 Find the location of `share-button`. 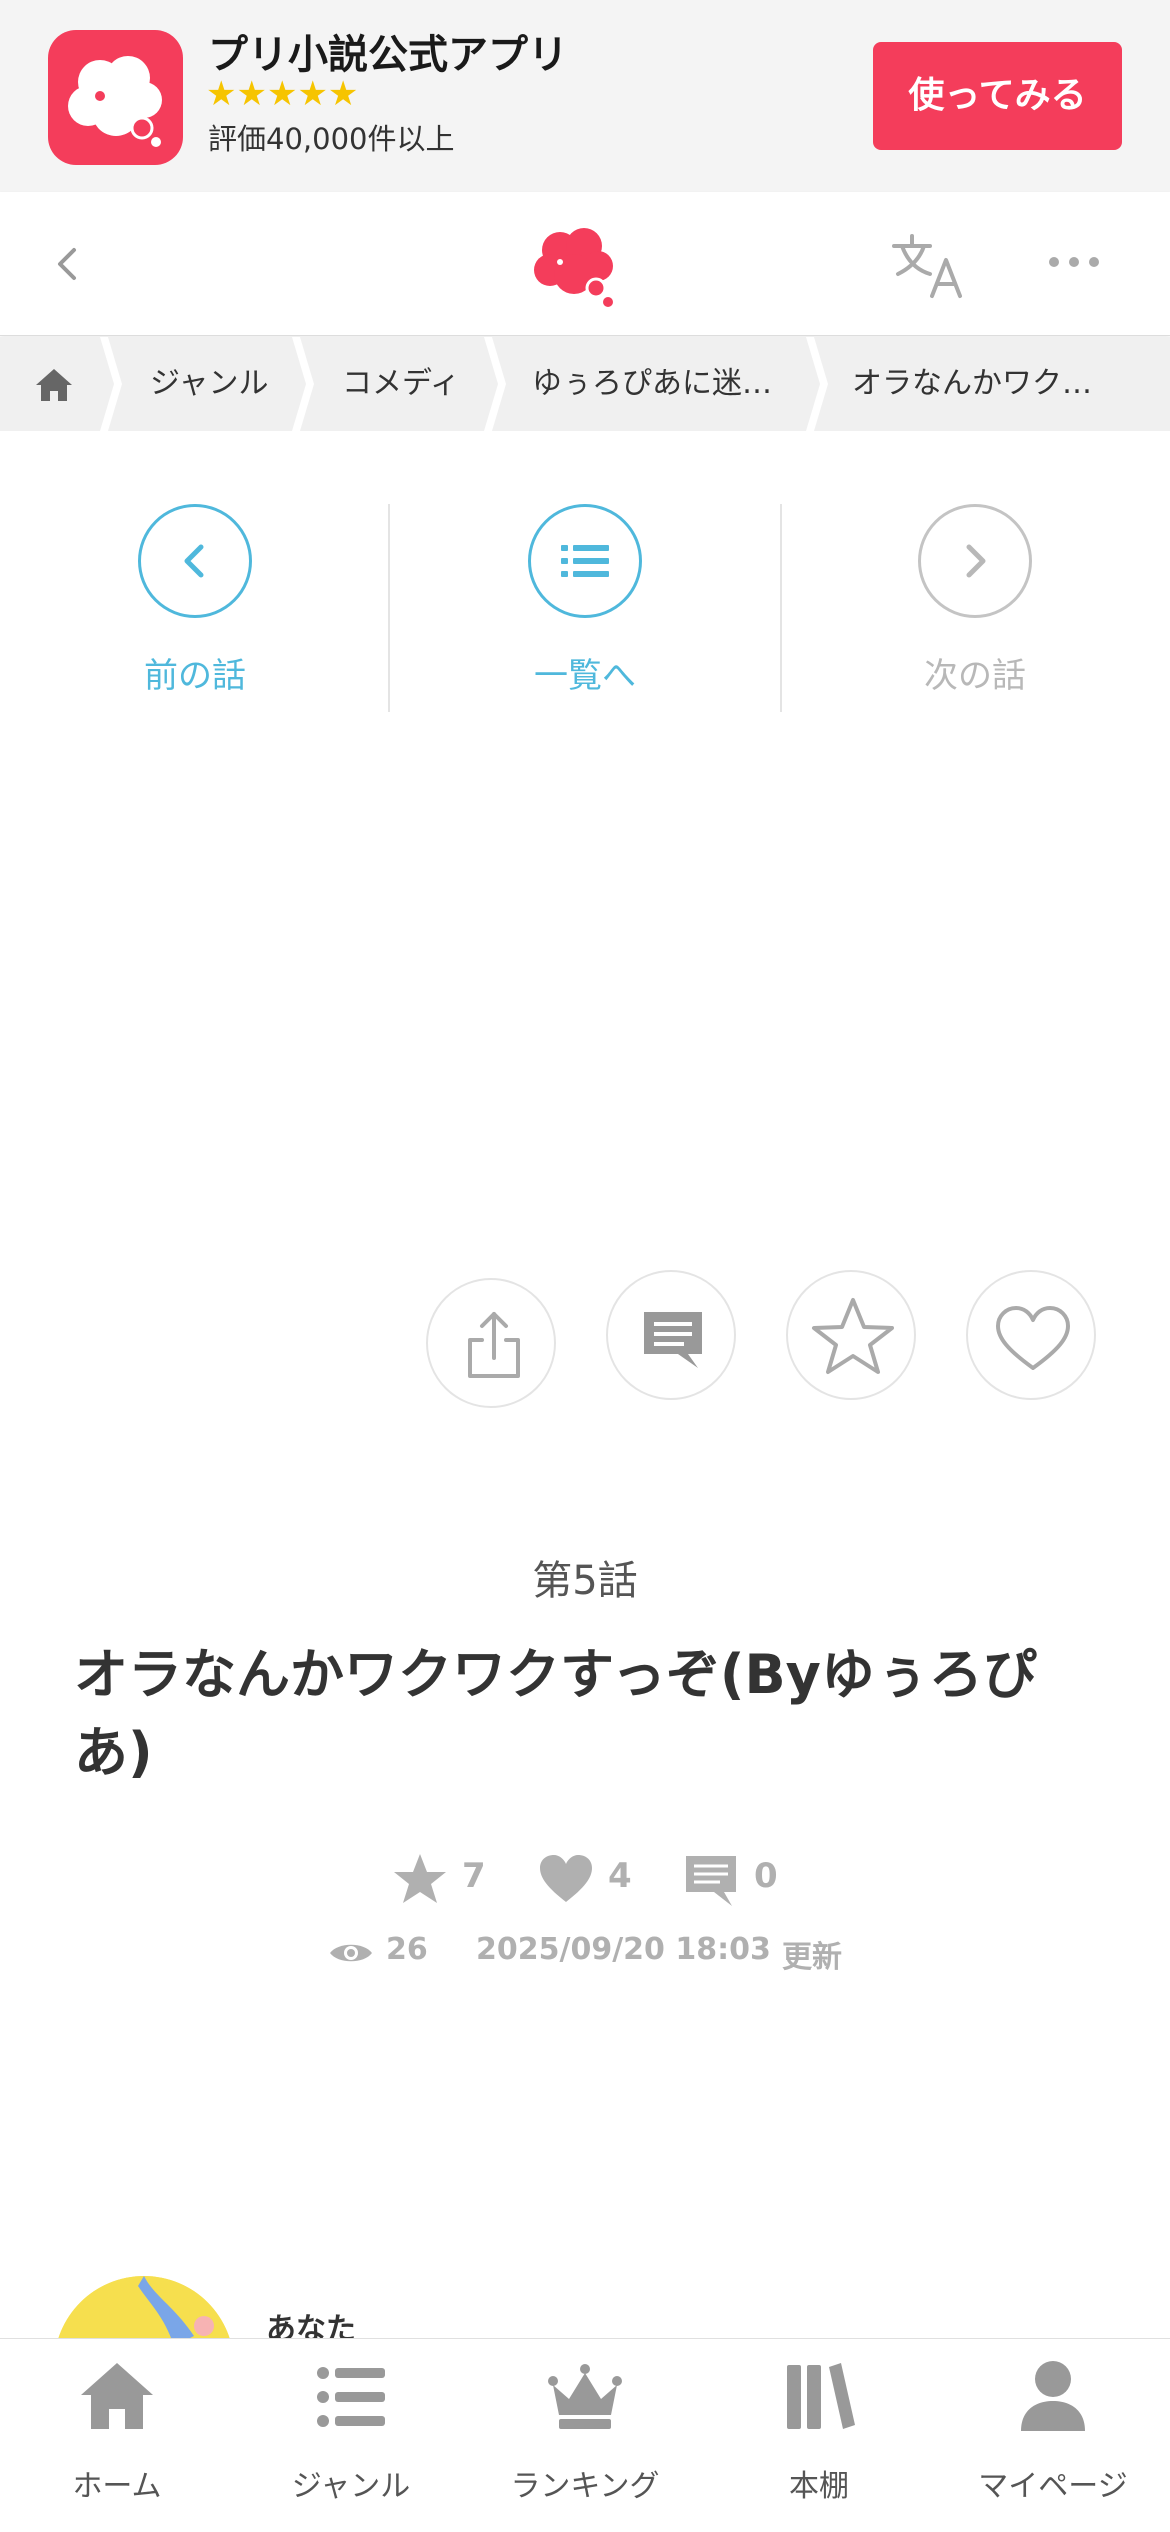

share-button is located at coordinates (491, 1343).